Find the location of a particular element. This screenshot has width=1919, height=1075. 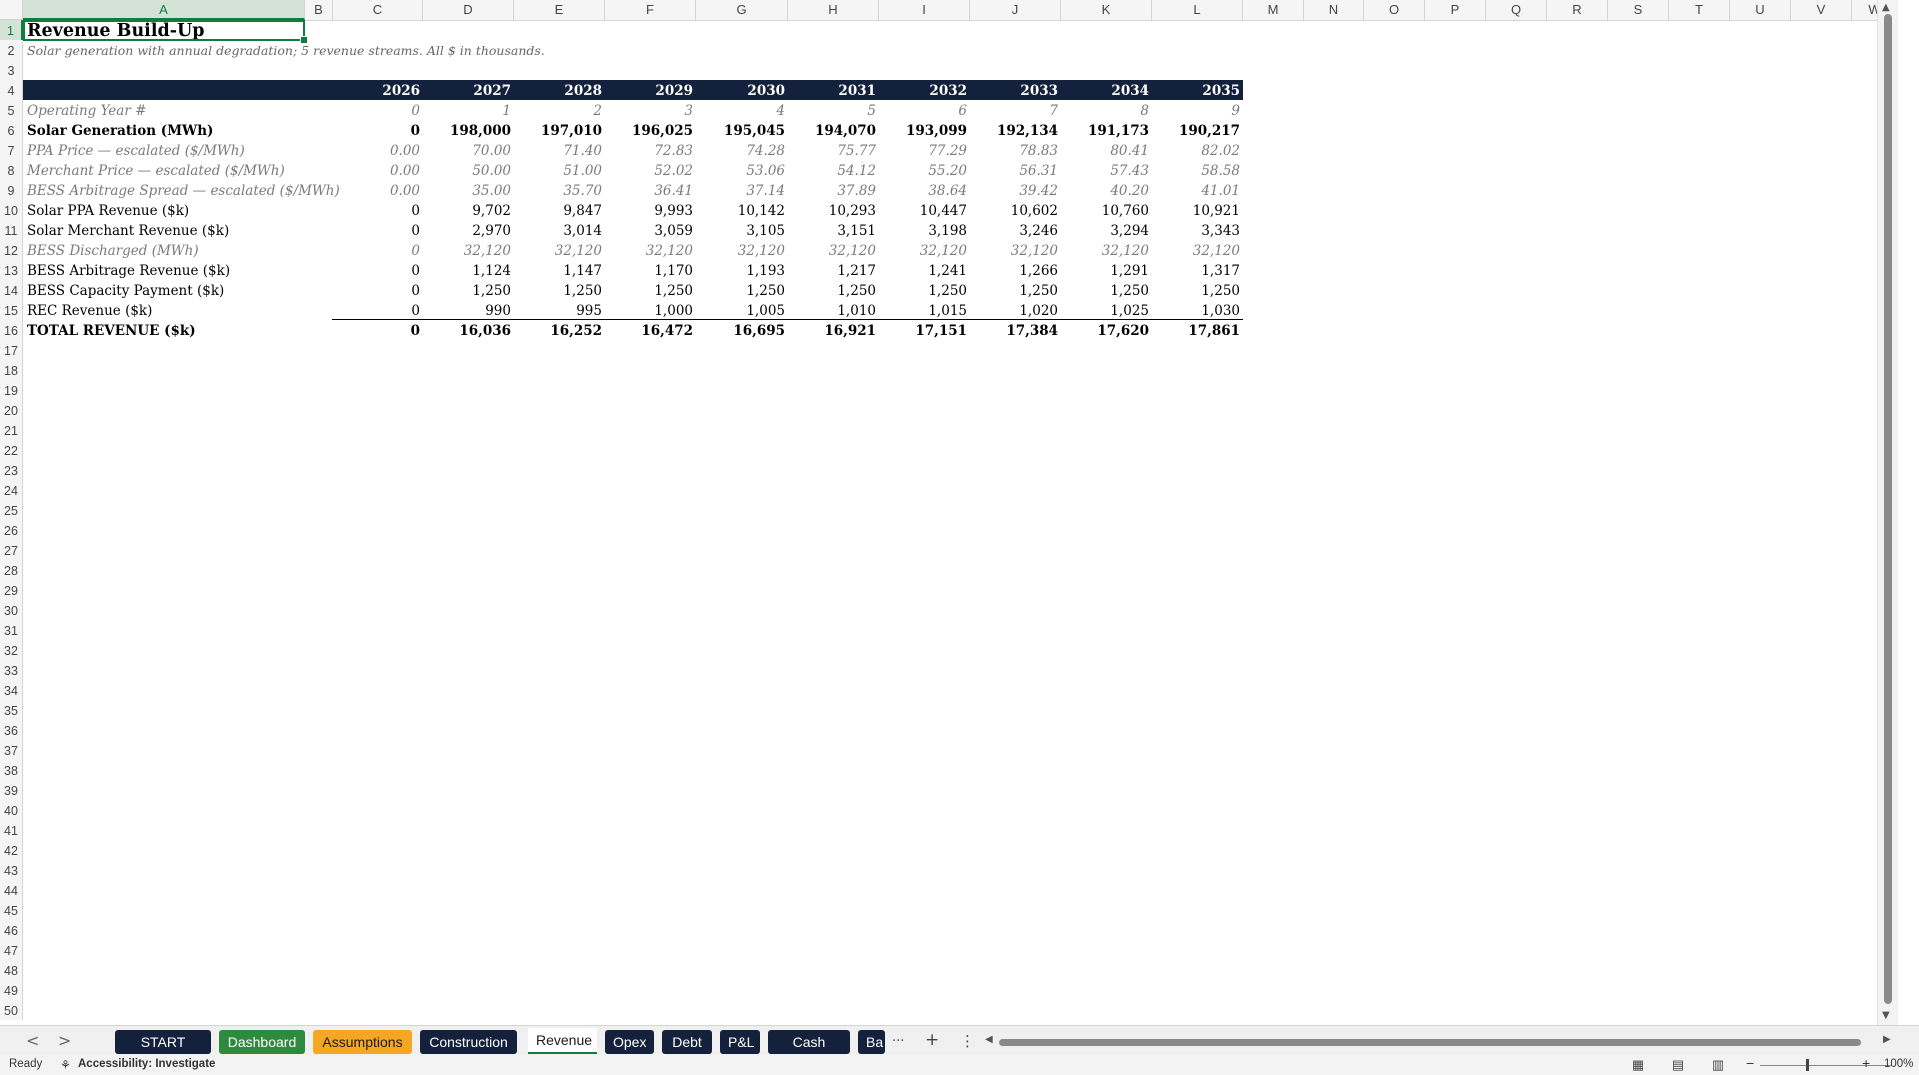

row-header: 35 is located at coordinates (11, 710).